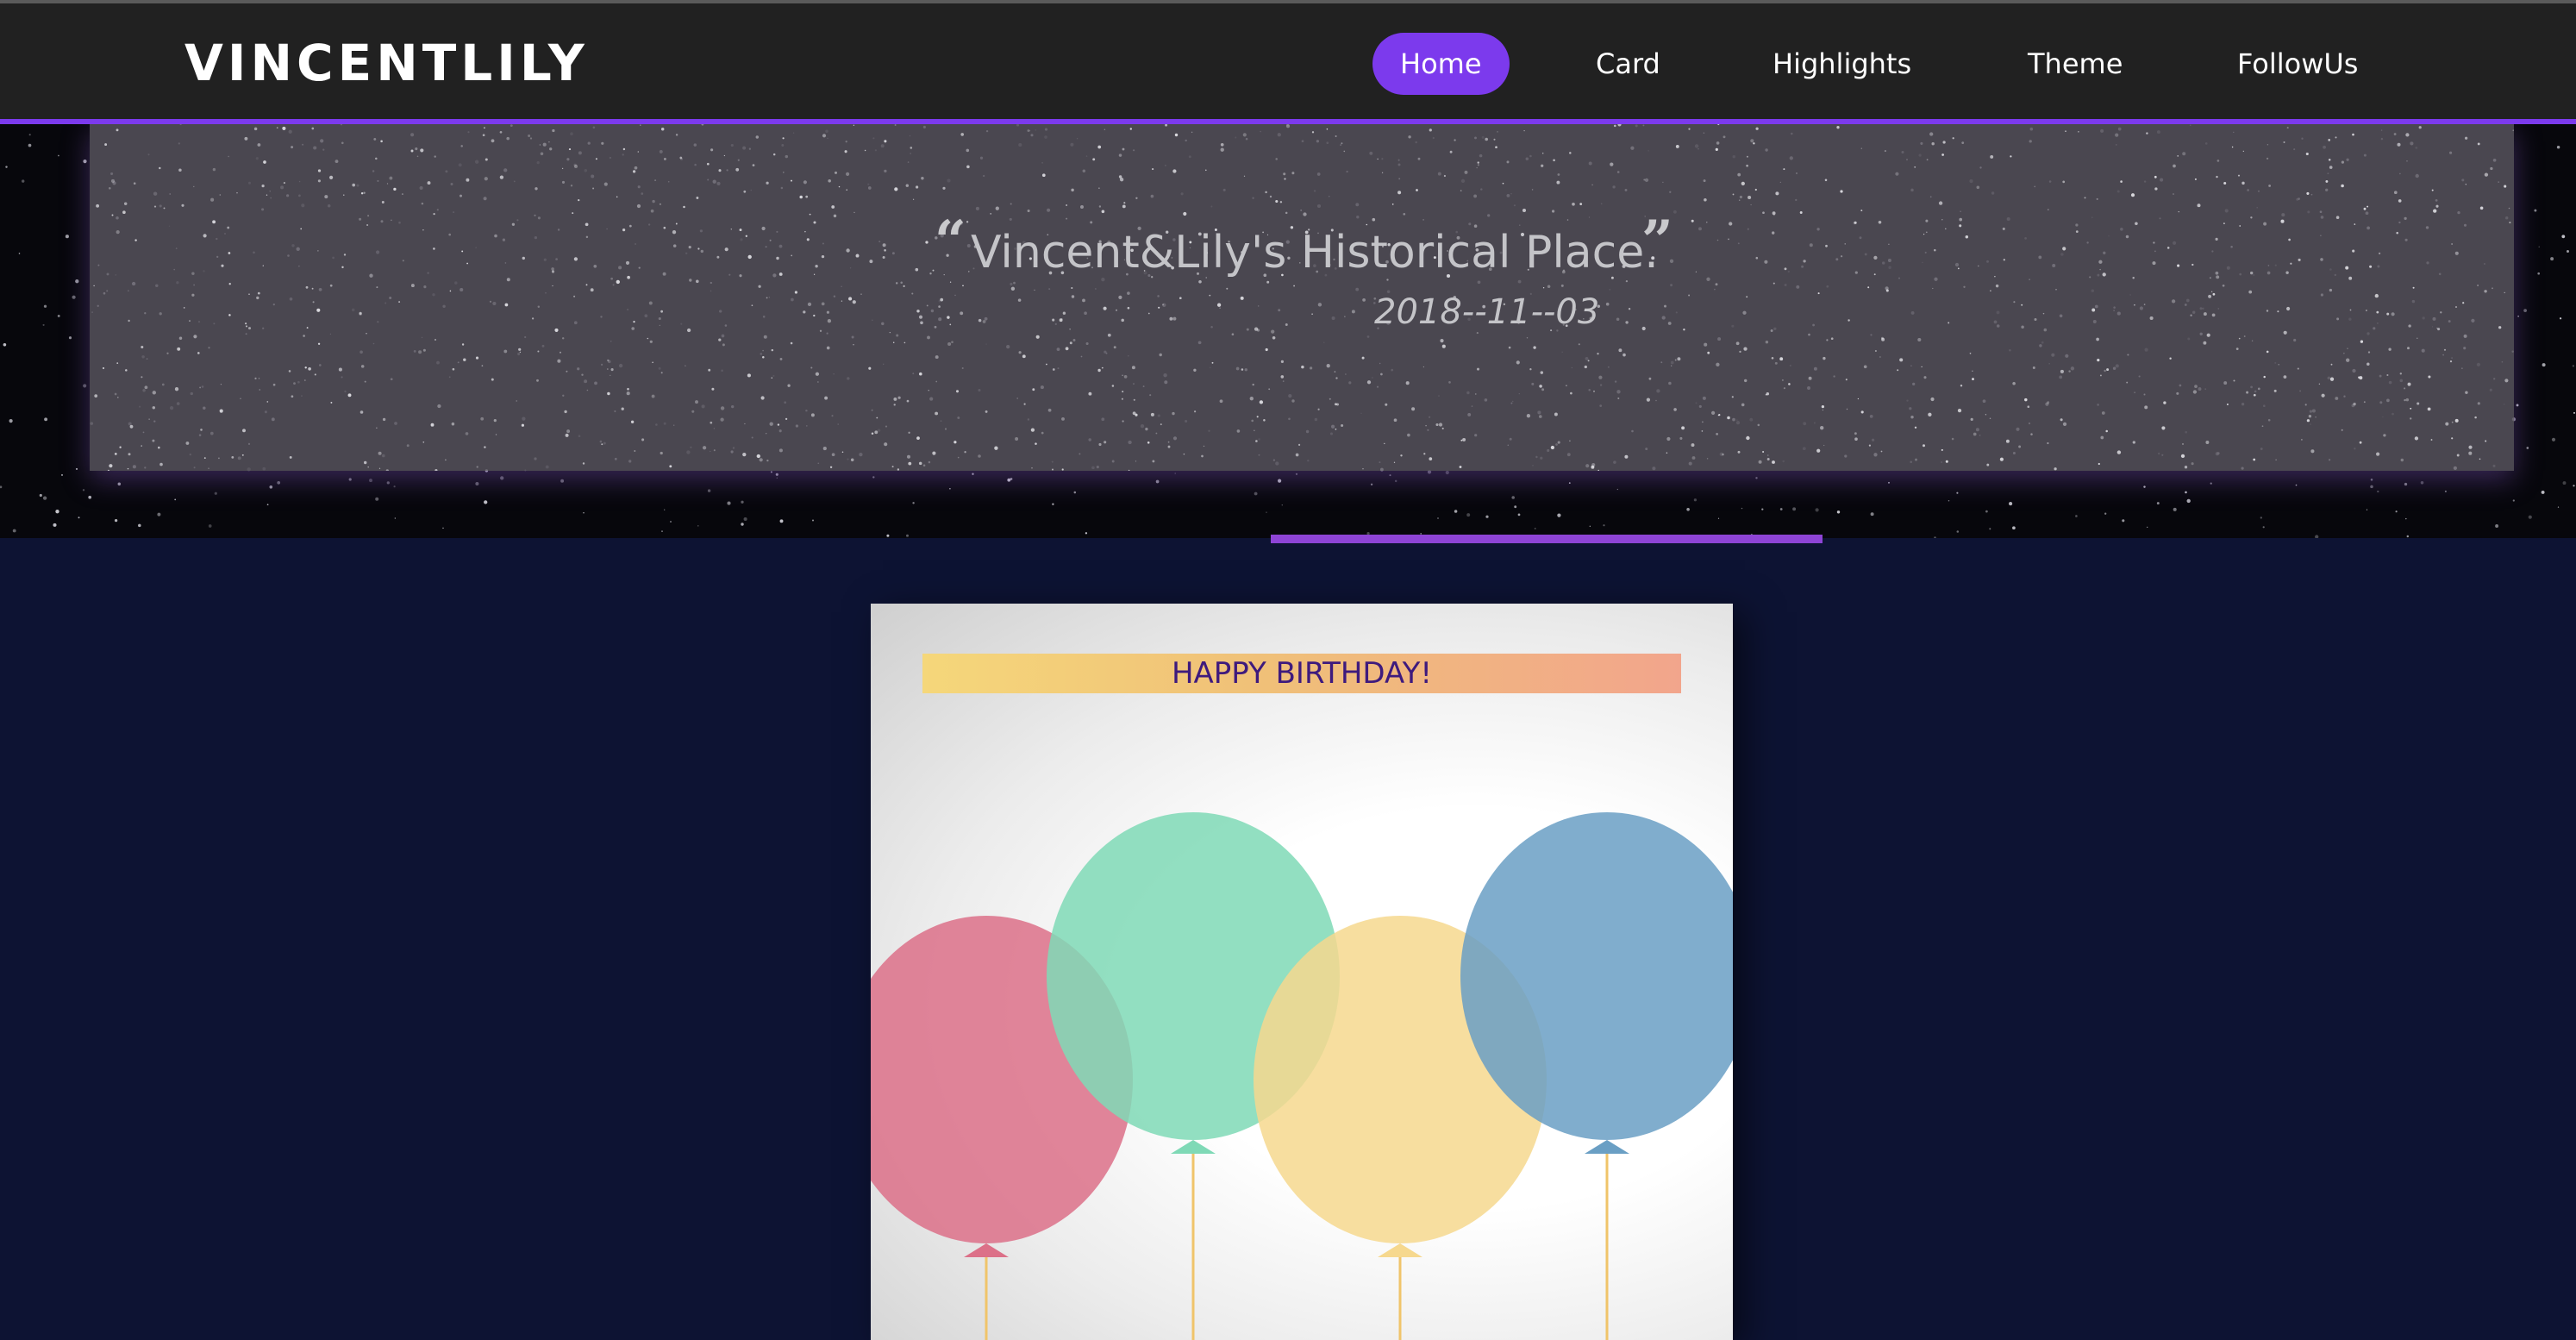 The width and height of the screenshot is (2576, 1340). Describe the element at coordinates (2298, 64) in the screenshot. I see `nav-followus: FollowUs` at that location.